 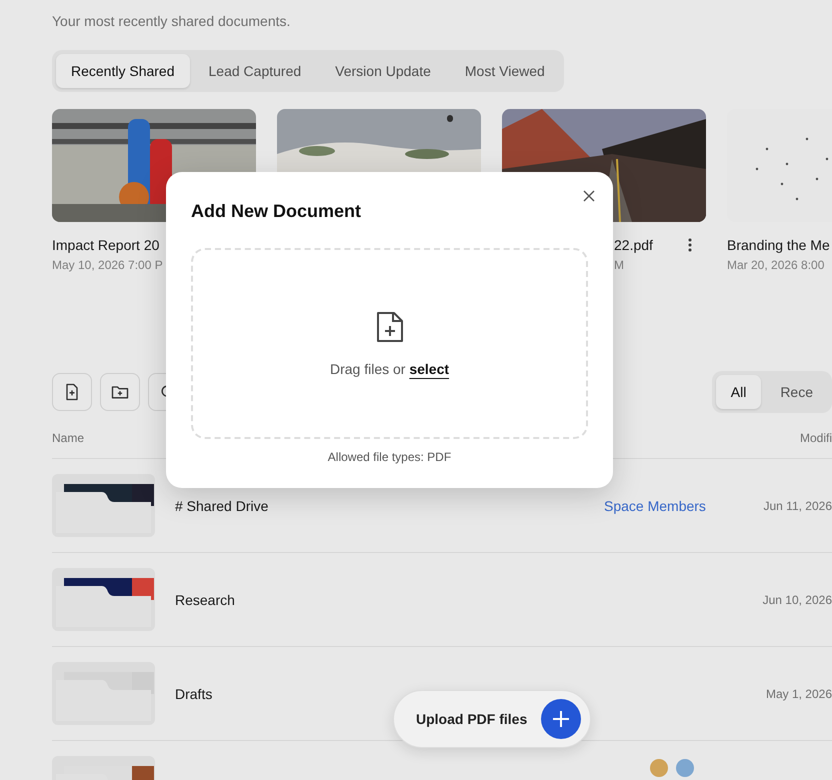 I want to click on column-header: Name, so click(x=68, y=444).